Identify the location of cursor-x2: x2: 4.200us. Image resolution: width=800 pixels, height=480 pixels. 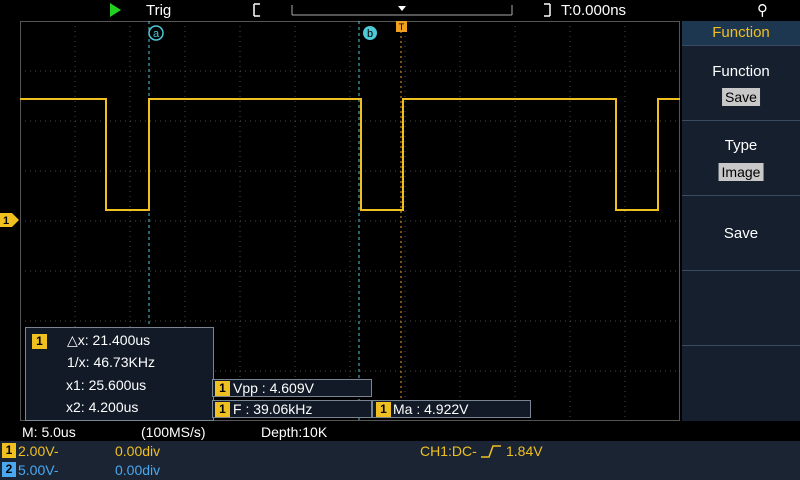
(102, 407).